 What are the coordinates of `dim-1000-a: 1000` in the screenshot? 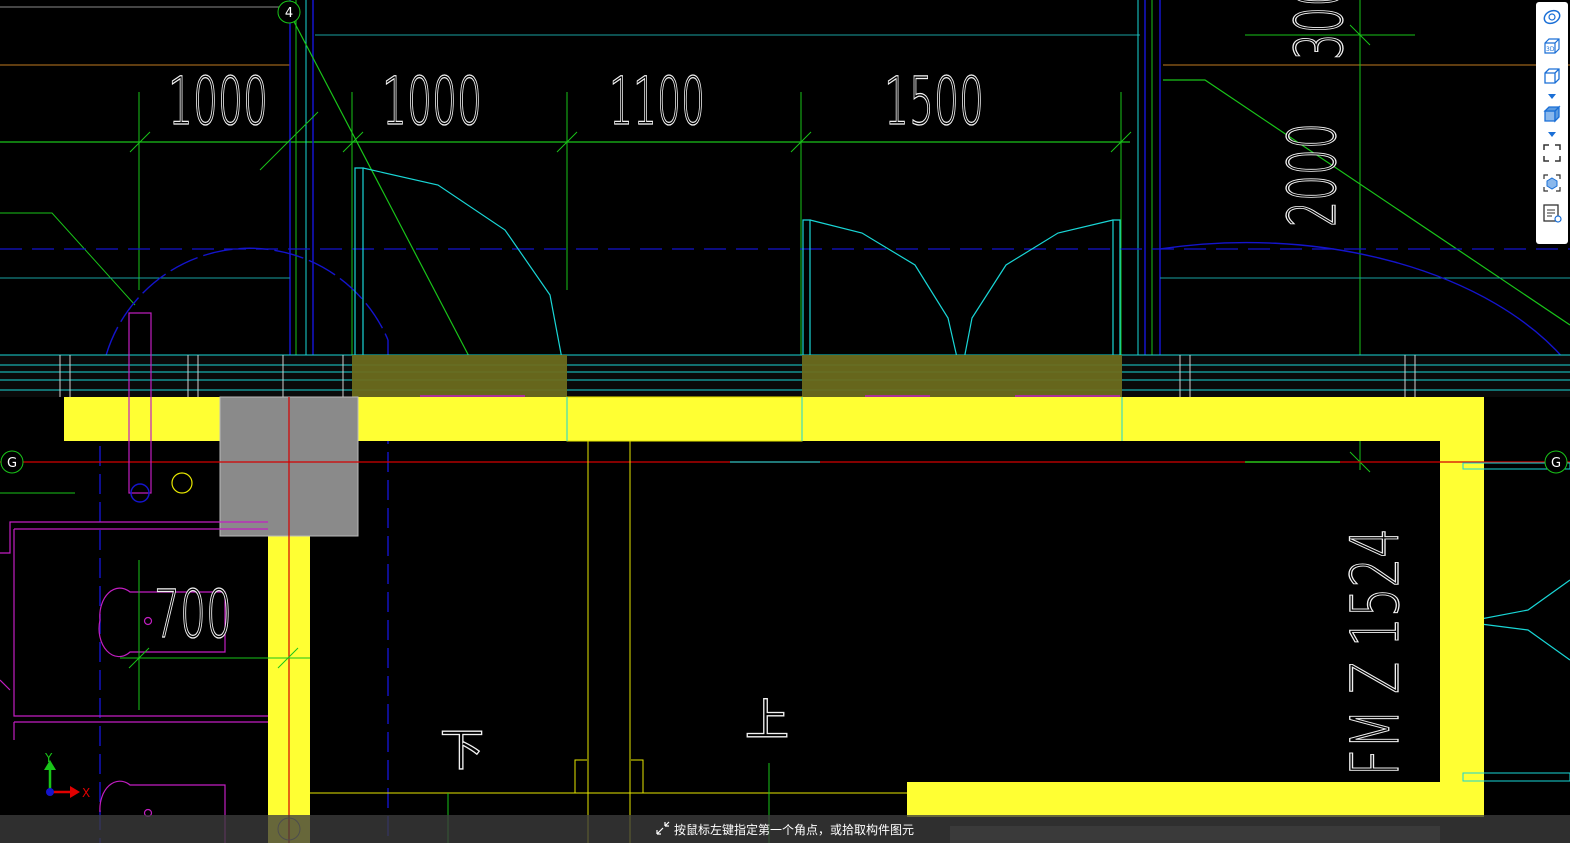 It's located at (218, 101).